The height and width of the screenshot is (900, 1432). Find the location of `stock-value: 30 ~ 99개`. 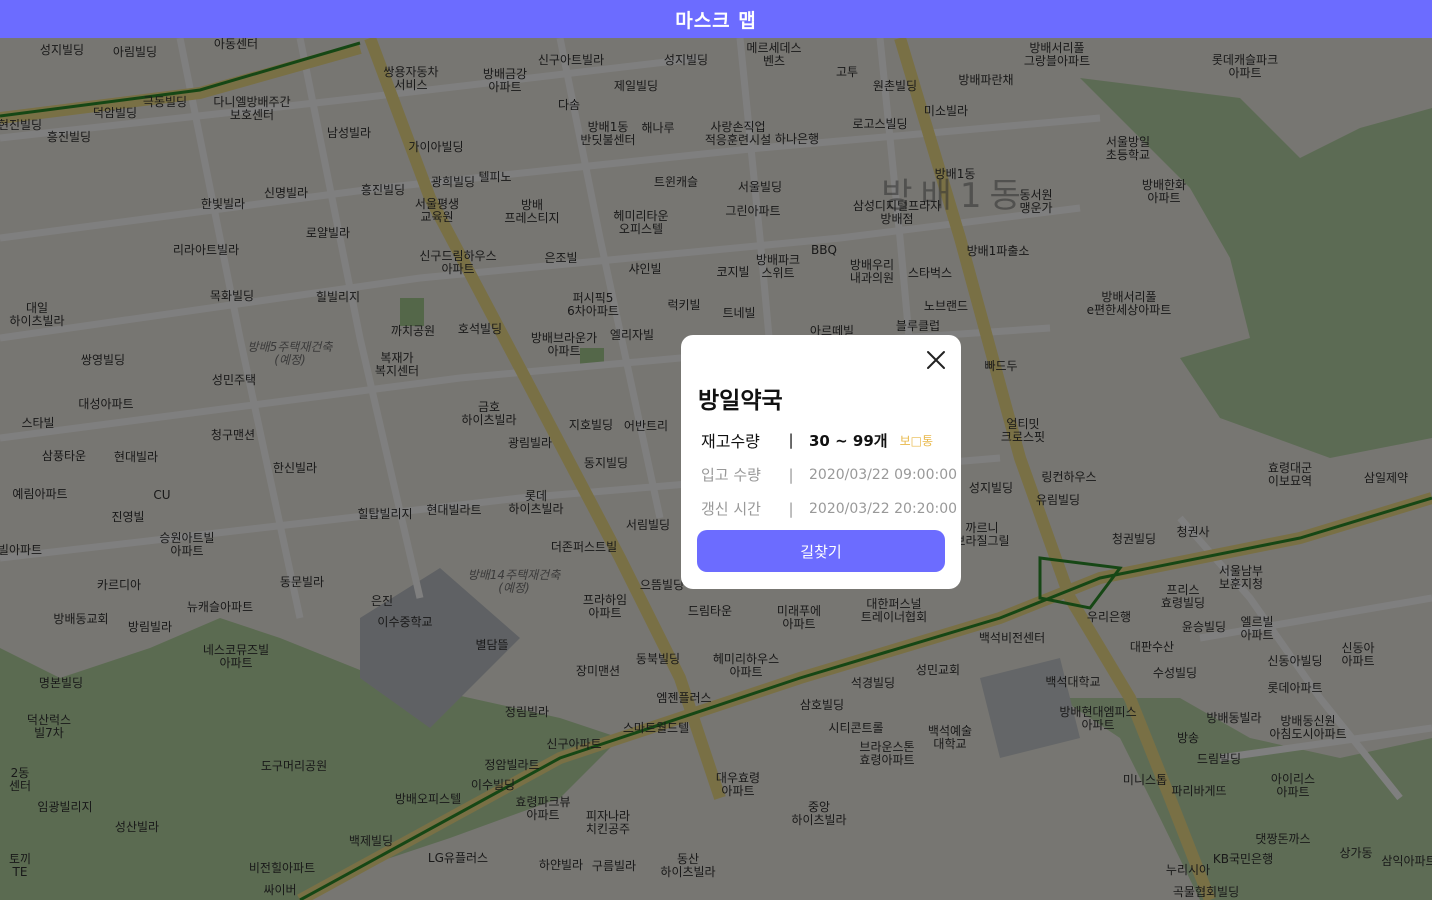

stock-value: 30 ~ 99개 is located at coordinates (848, 440).